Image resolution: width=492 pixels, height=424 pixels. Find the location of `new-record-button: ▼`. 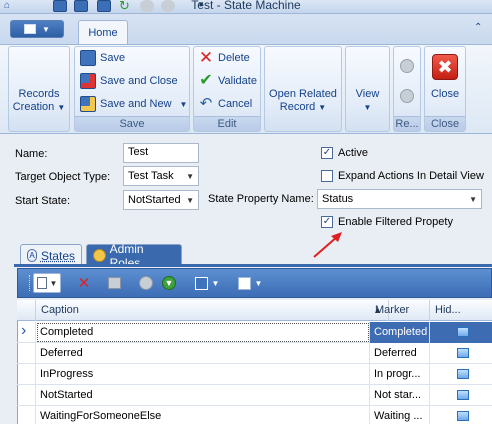

new-record-button: ▼ is located at coordinates (47, 283).